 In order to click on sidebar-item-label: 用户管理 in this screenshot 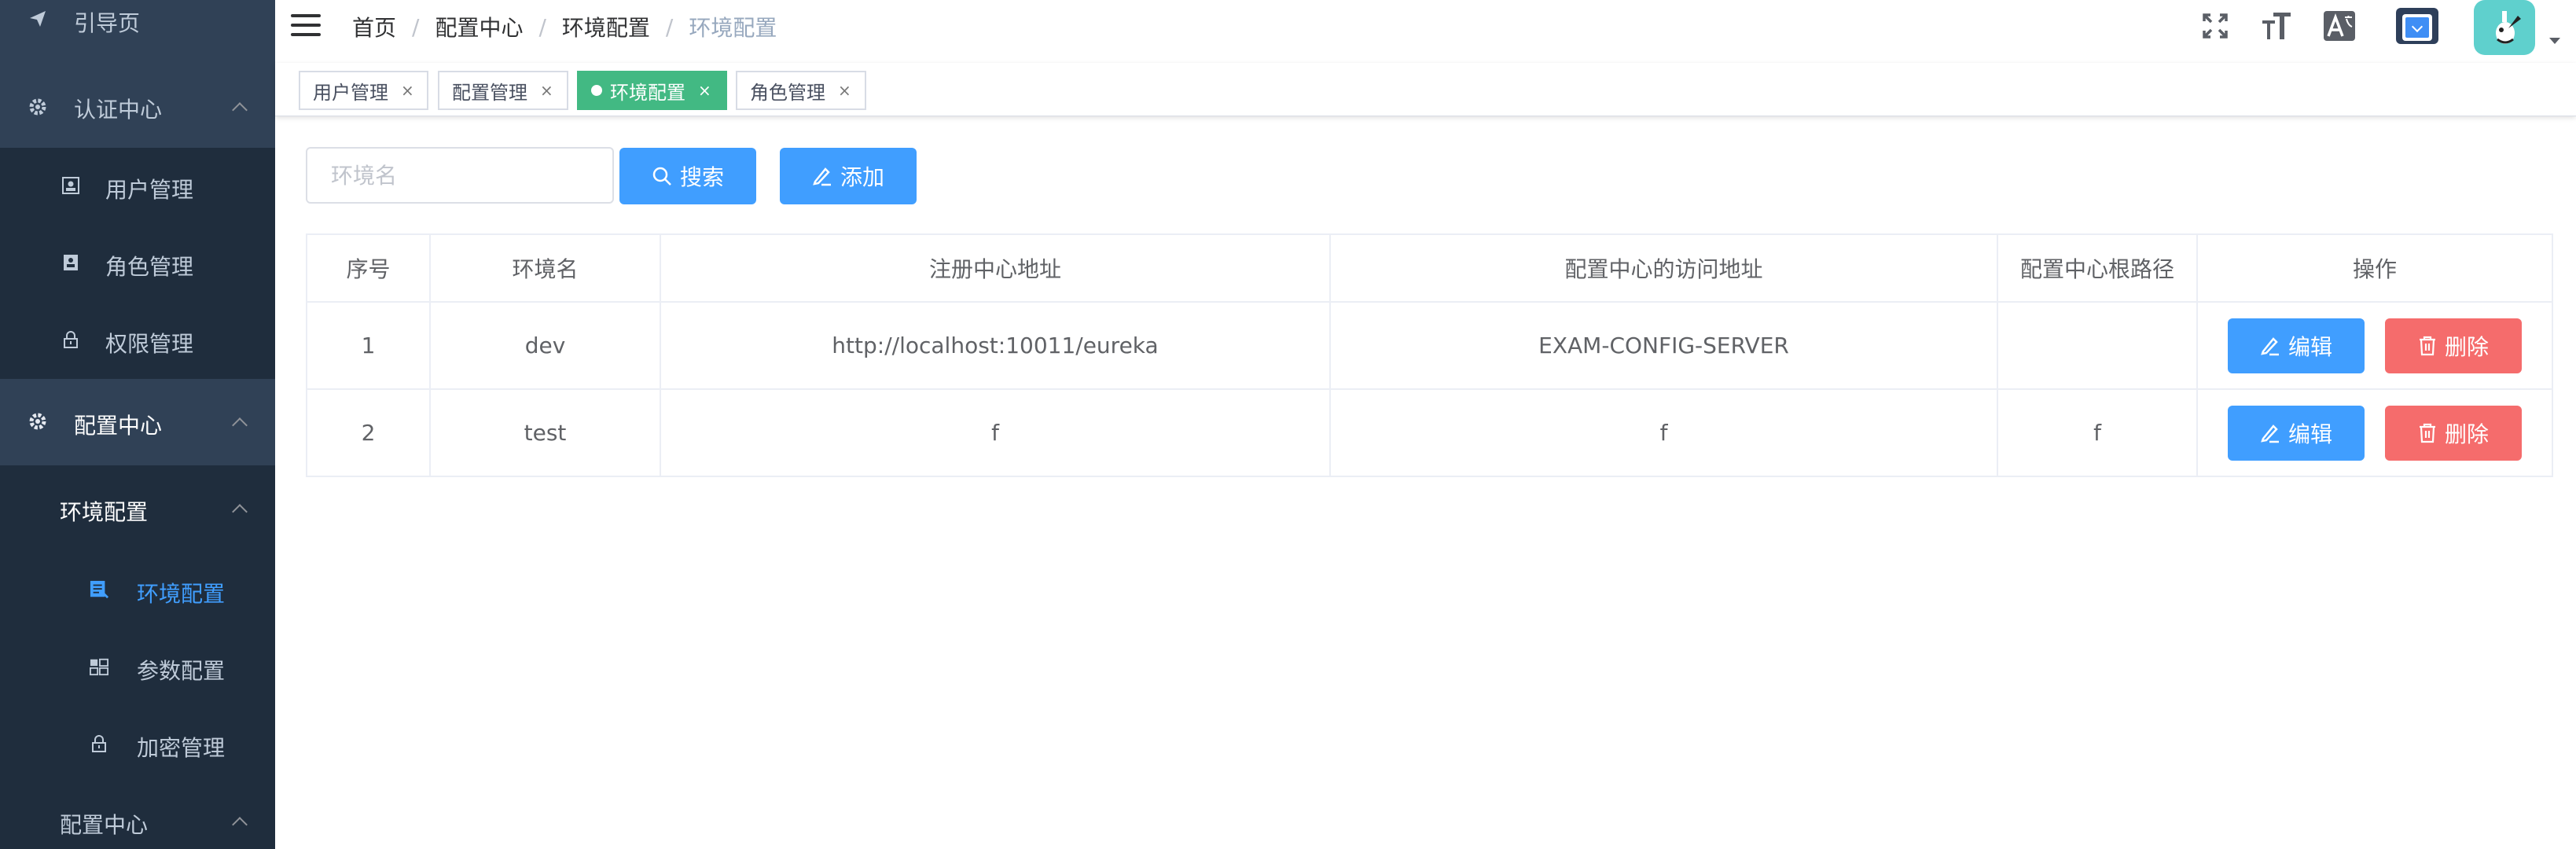, I will do `click(149, 190)`.